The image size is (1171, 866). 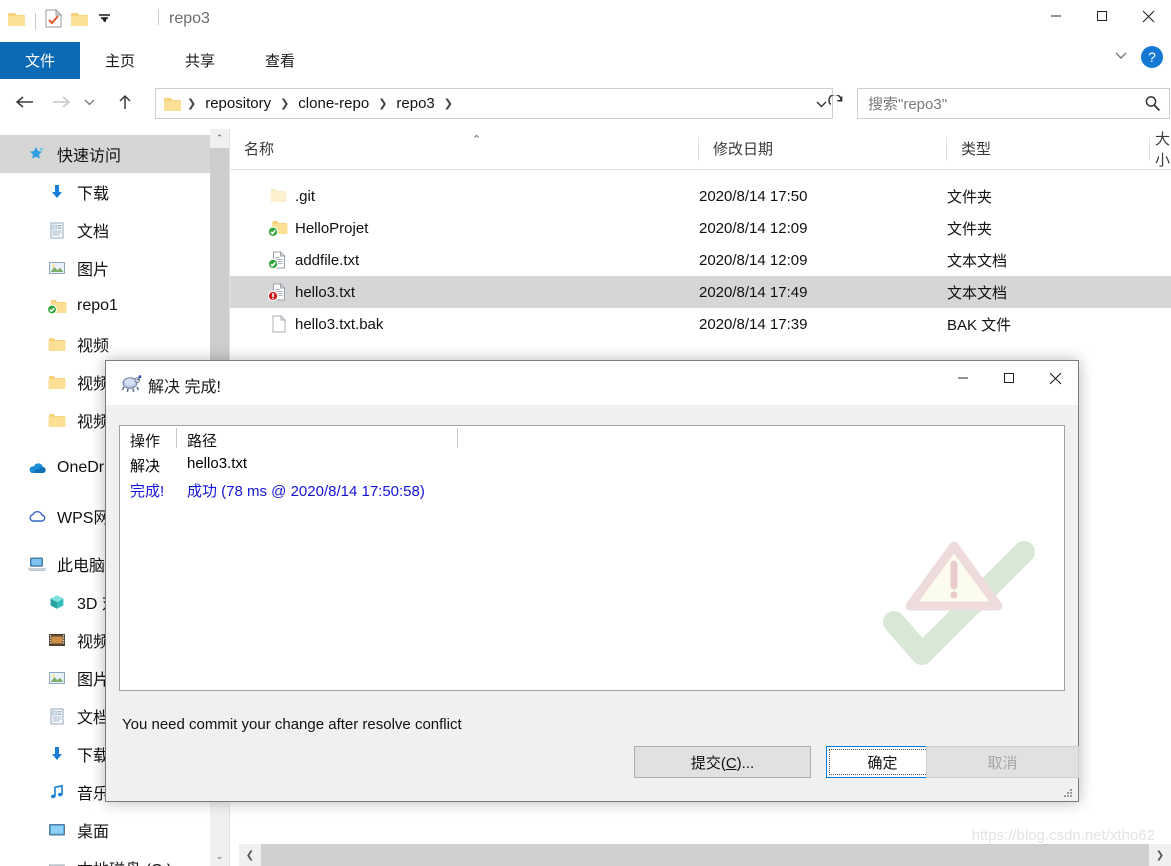 I want to click on cancel-button: 取消, so click(x=1002, y=762).